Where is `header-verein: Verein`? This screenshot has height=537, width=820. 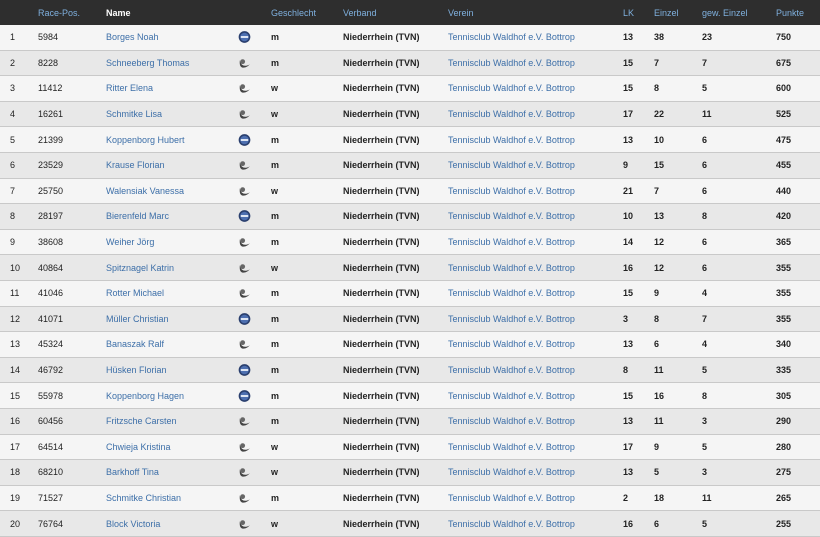
header-verein: Verein is located at coordinates (461, 13).